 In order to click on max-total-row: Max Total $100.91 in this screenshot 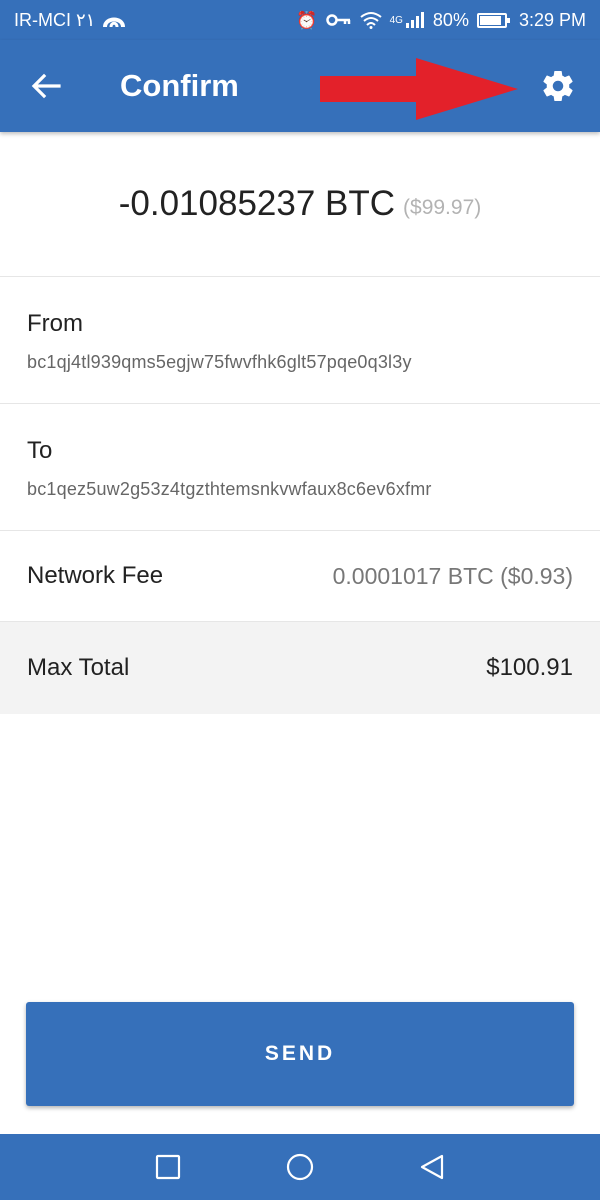, I will do `click(300, 668)`.